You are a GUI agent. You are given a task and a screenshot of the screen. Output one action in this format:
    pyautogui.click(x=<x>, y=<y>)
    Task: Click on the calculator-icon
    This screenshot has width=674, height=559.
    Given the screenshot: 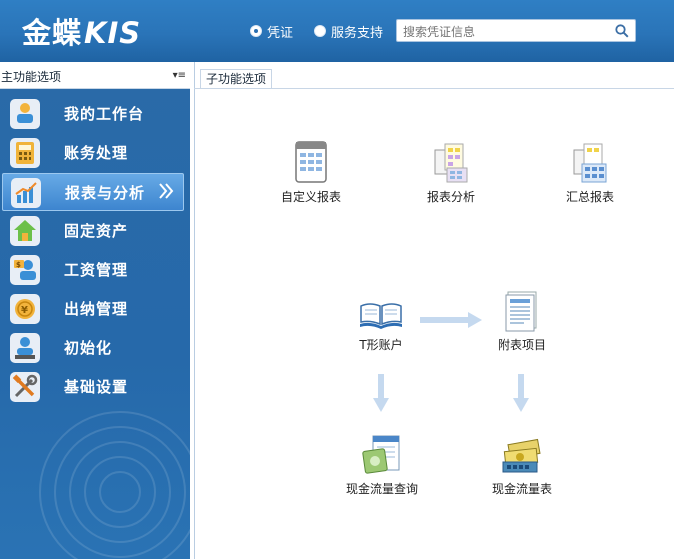 What is the action you would take?
    pyautogui.click(x=25, y=153)
    